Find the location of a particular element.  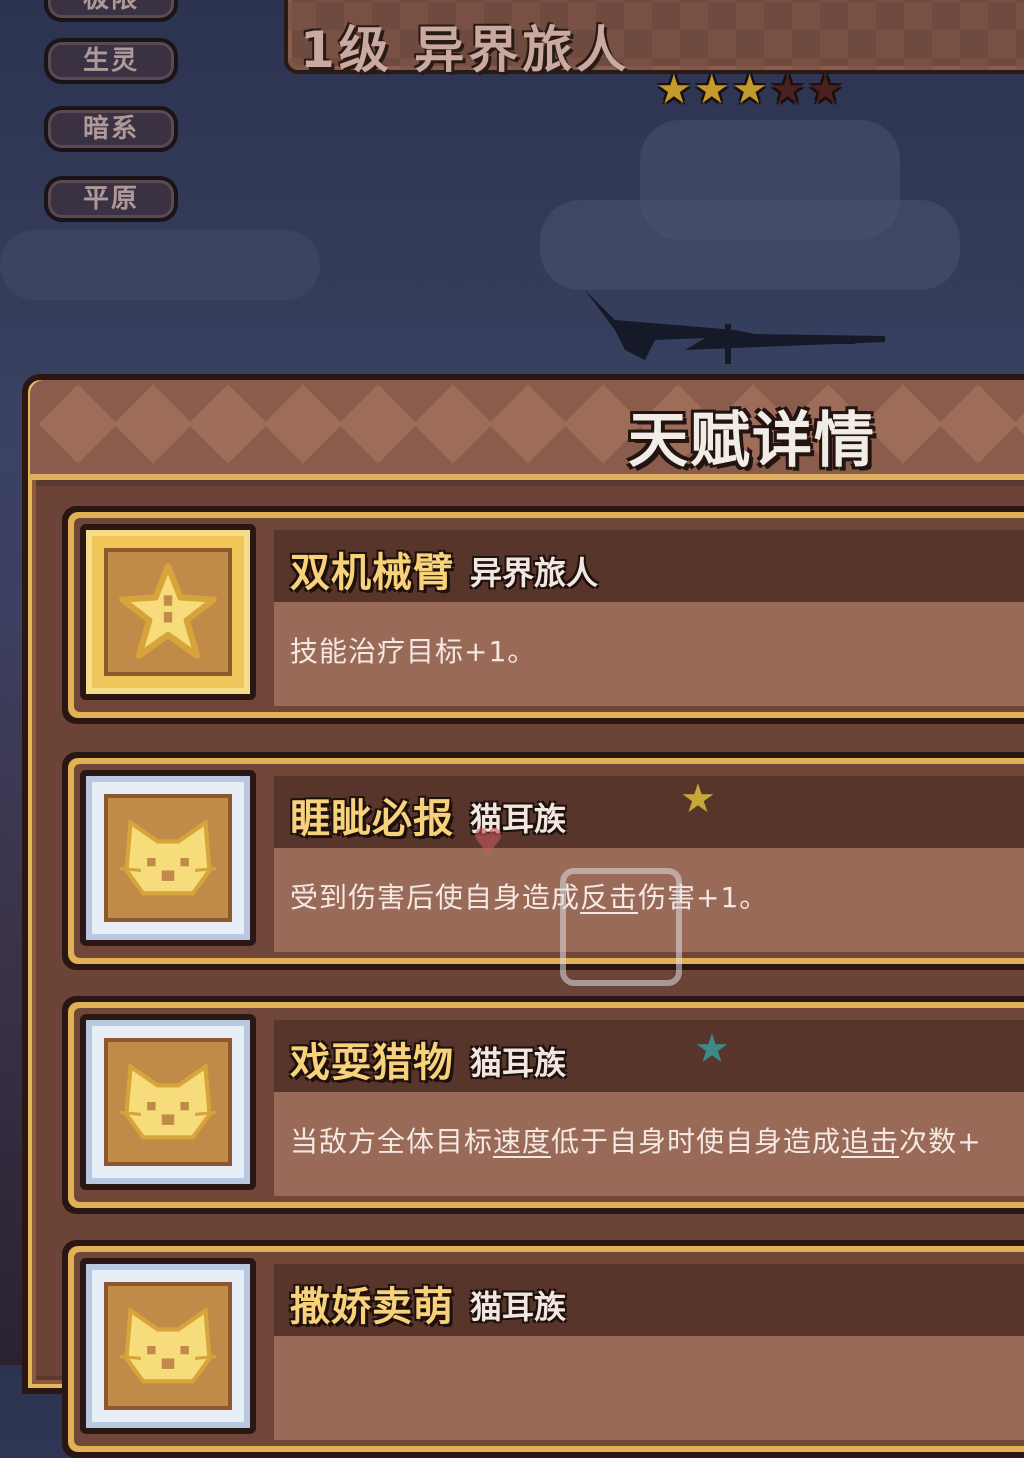

description-area is located at coordinates (649, 1388).